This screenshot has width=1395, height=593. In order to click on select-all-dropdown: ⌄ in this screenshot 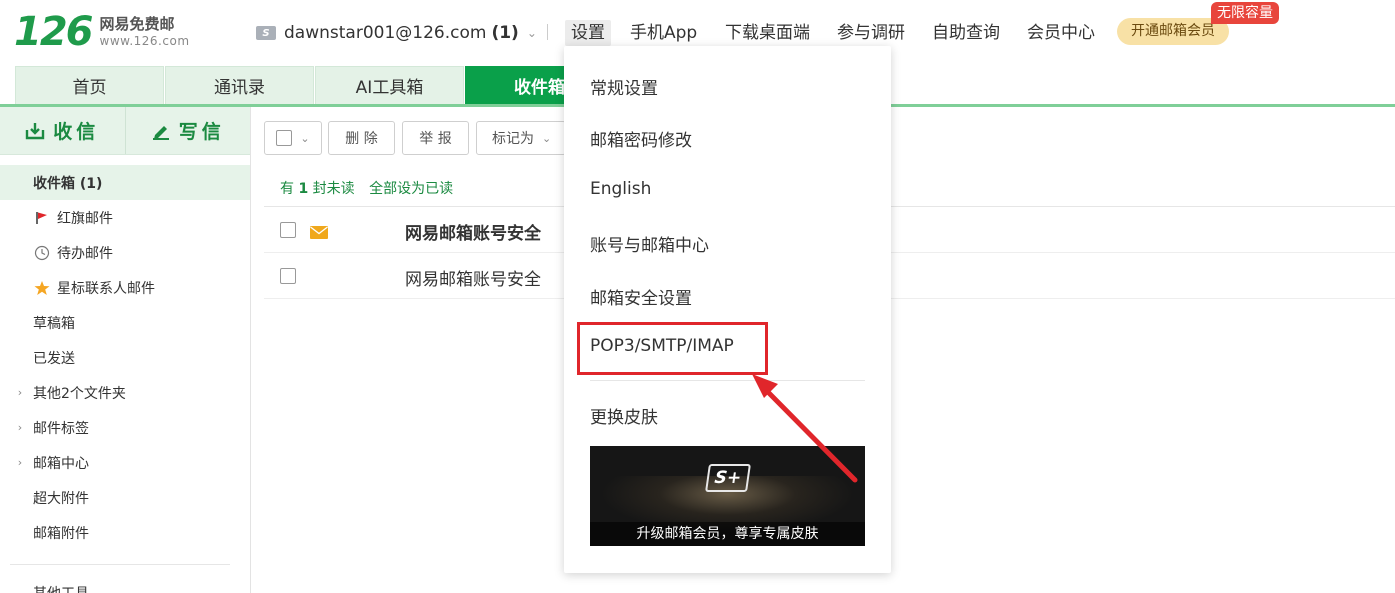, I will do `click(293, 138)`.